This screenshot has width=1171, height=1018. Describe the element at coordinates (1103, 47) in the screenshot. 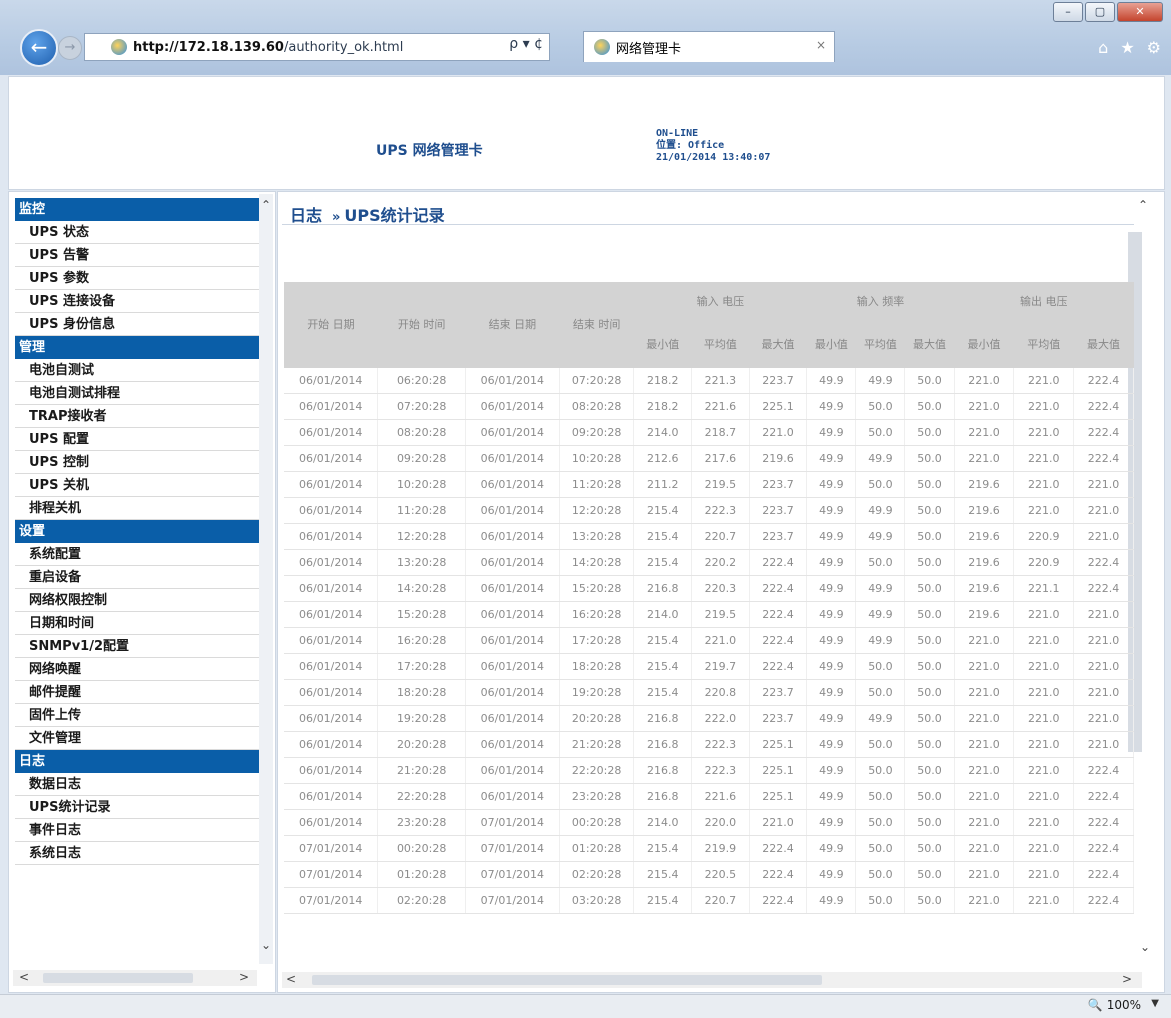

I see `home-icon: ⌂` at that location.